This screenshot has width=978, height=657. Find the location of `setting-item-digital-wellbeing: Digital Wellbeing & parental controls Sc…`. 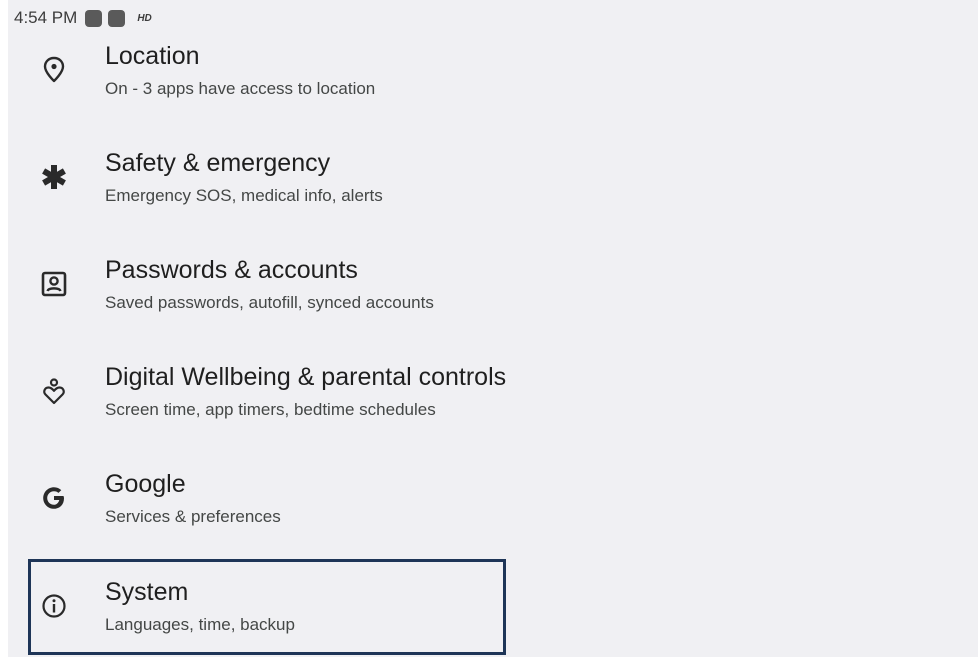

setting-item-digital-wellbeing: Digital Wellbeing & parental controls Sc… is located at coordinates (267, 407).